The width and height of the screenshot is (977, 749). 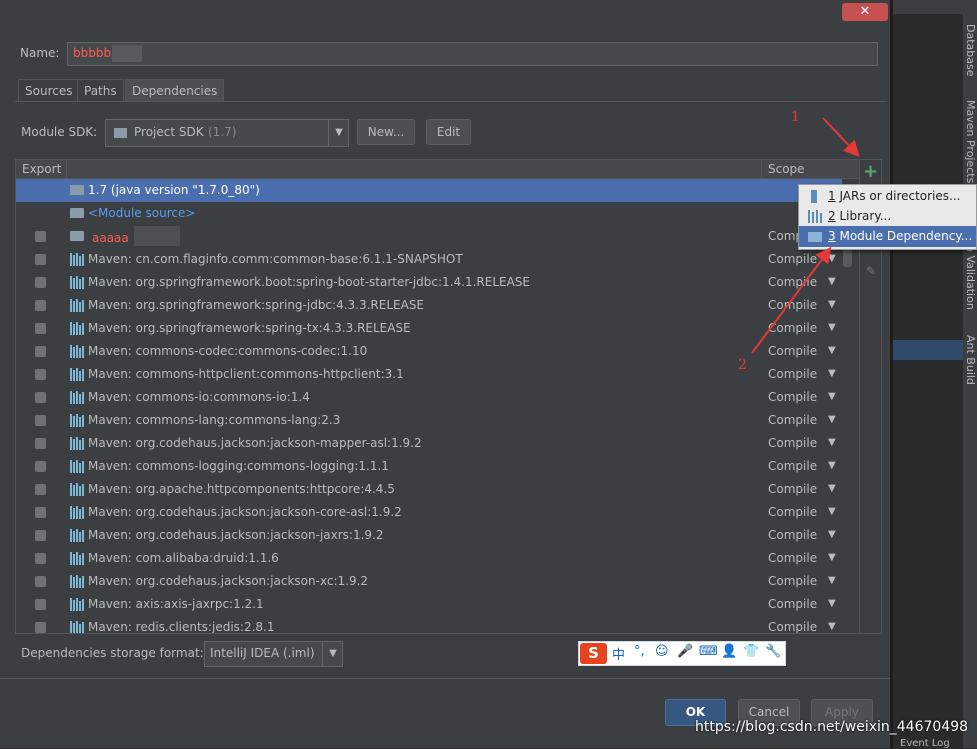 I want to click on ime-keyboard-icon: ⌨, so click(x=708, y=651).